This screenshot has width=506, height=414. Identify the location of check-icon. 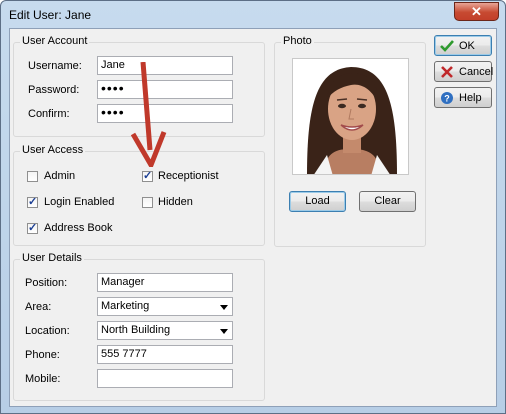
(447, 46).